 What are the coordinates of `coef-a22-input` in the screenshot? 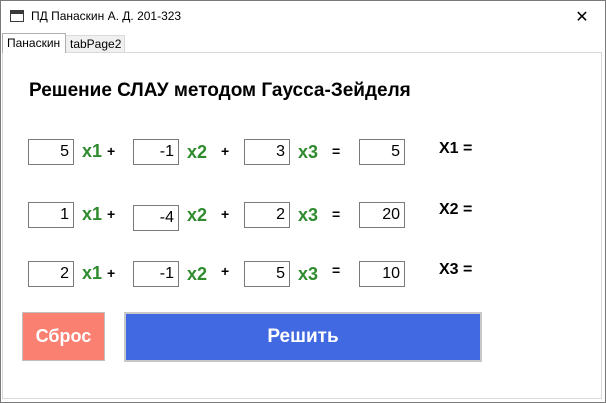 It's located at (156, 218).